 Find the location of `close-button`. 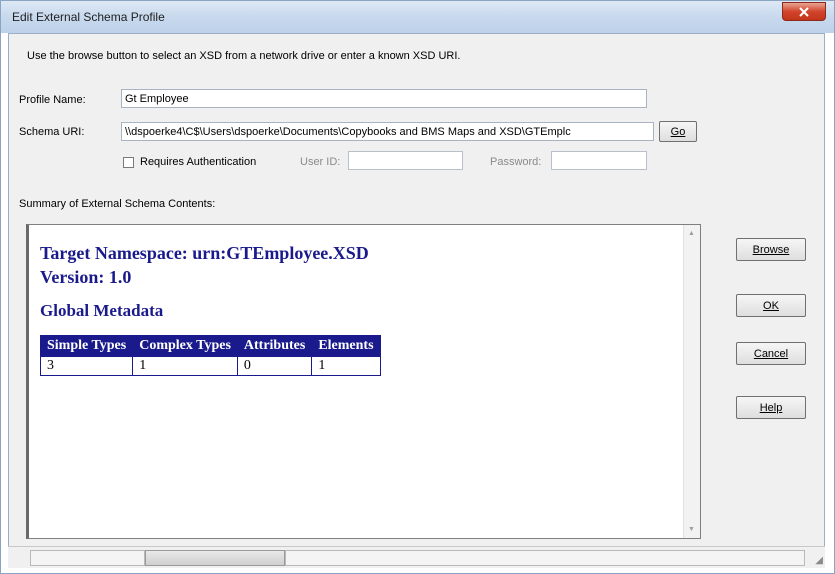

close-button is located at coordinates (804, 11).